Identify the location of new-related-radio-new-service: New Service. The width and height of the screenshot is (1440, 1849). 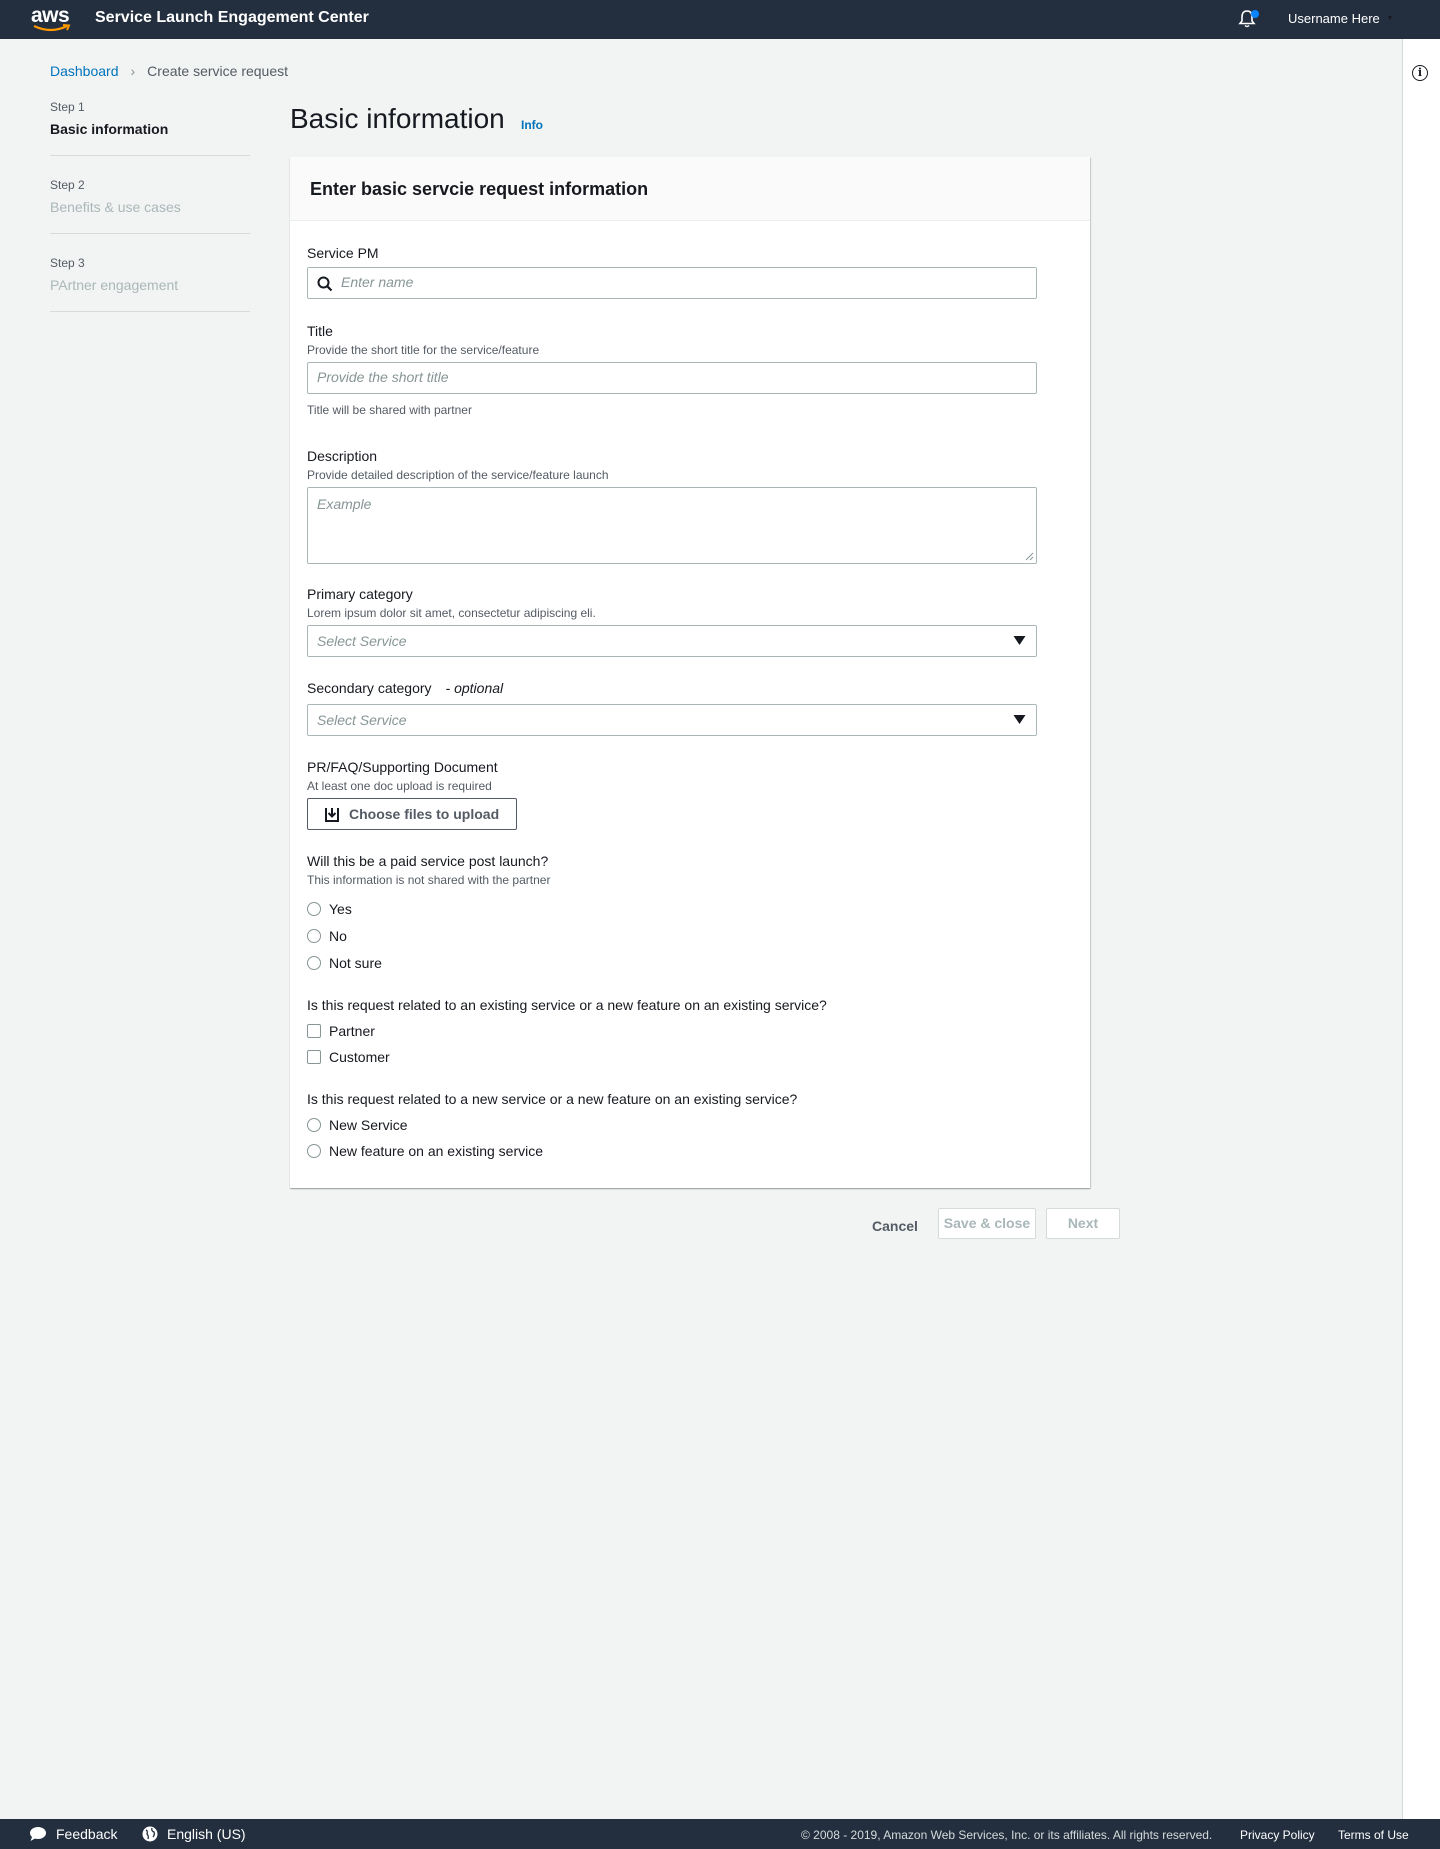
(357, 1125).